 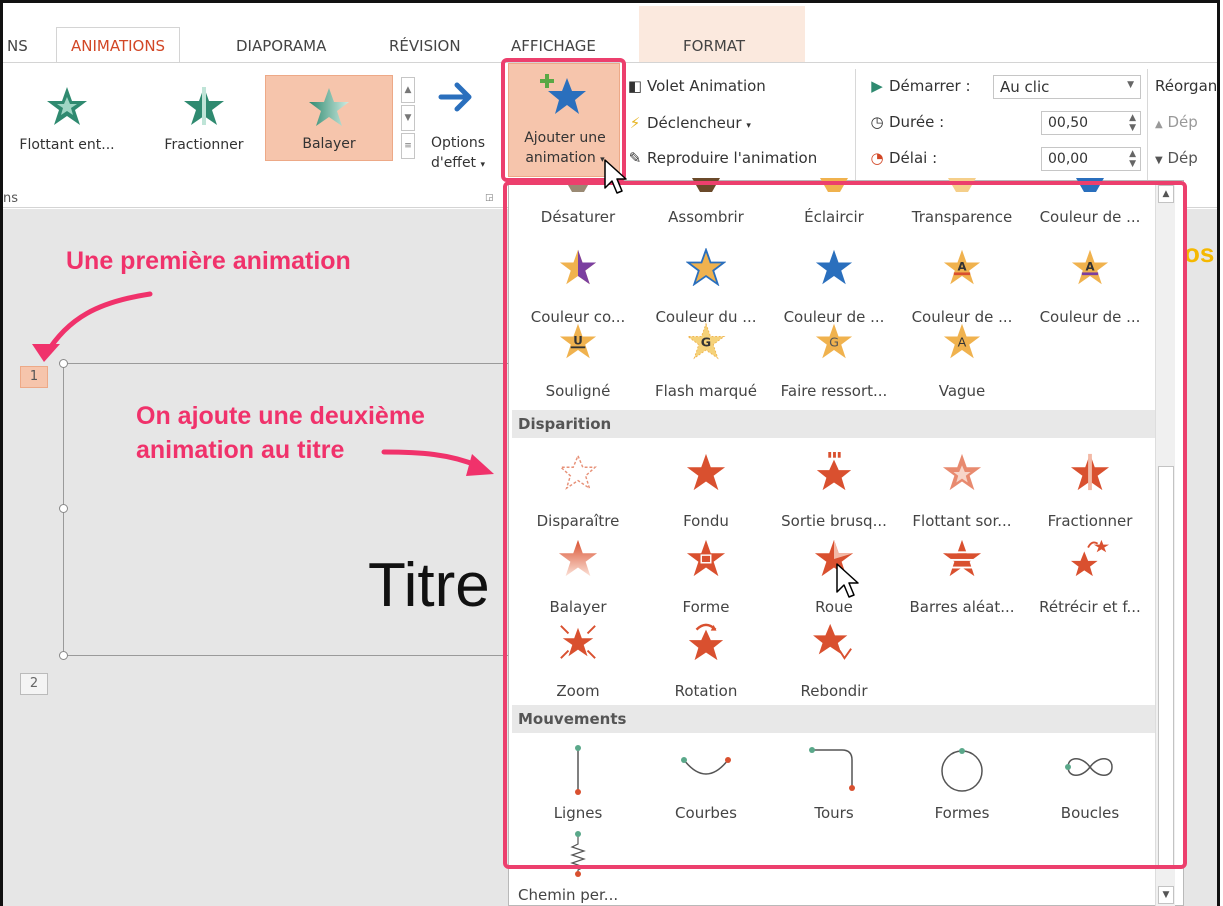 What do you see at coordinates (1091, 123) in the screenshot?
I see `duration-spinner: 00,50 ▲ ▼` at bounding box center [1091, 123].